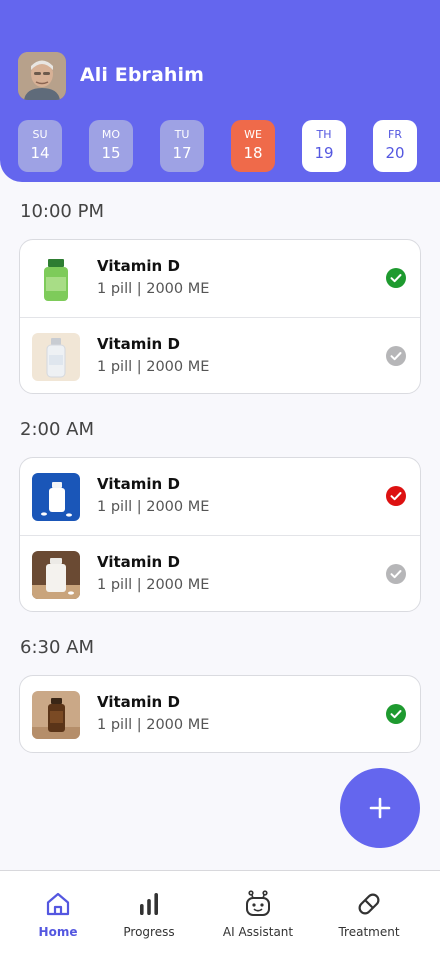 The image size is (440, 956). Describe the element at coordinates (111, 153) in the screenshot. I see `day-date: 15` at that location.